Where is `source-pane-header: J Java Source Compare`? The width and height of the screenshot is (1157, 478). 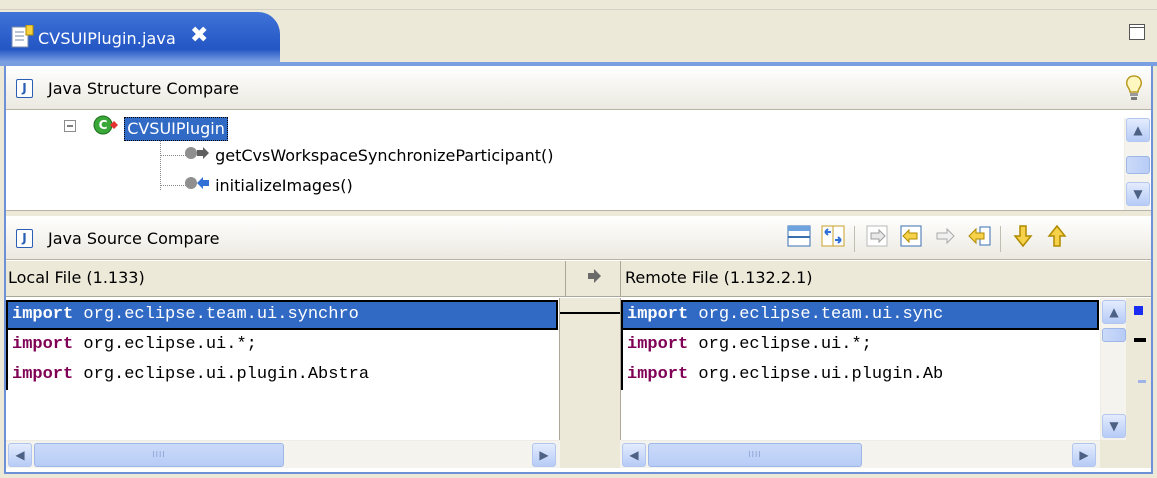
source-pane-header: J Java Source Compare is located at coordinates (578, 238).